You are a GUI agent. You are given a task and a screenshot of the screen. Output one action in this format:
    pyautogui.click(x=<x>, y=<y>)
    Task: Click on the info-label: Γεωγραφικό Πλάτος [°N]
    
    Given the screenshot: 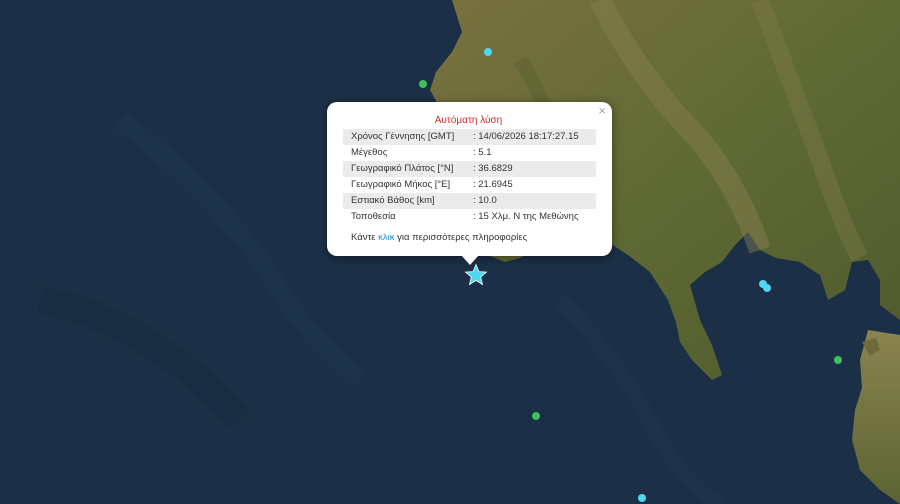 What is the action you would take?
    pyautogui.click(x=402, y=168)
    